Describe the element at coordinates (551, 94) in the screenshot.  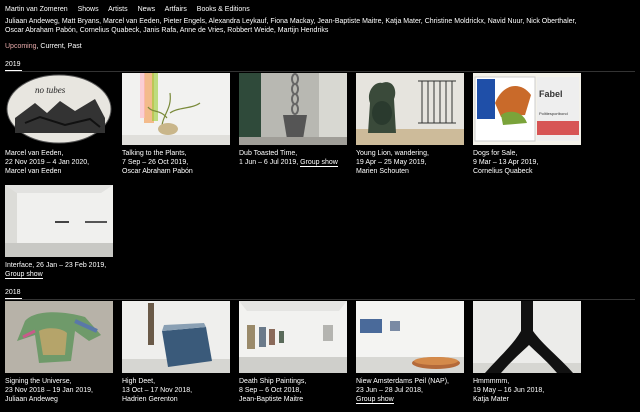
I see `svg-text: Fabel` at that location.